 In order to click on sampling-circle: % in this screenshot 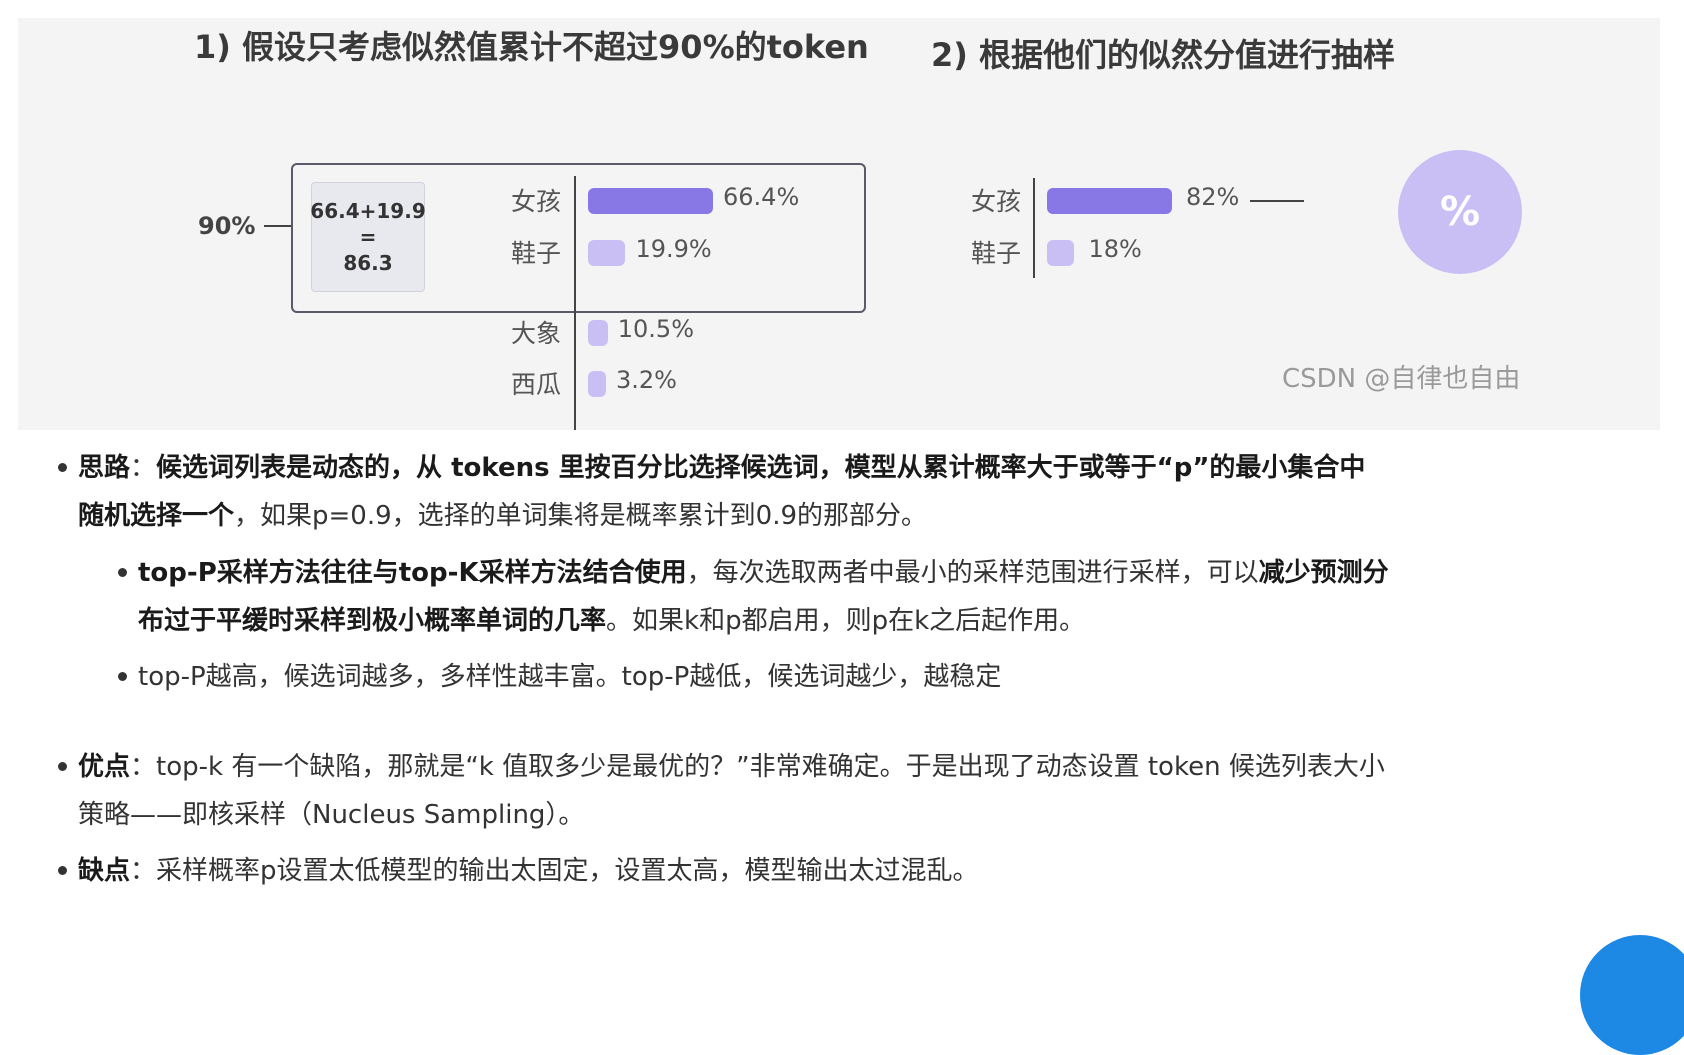, I will do `click(1460, 212)`.